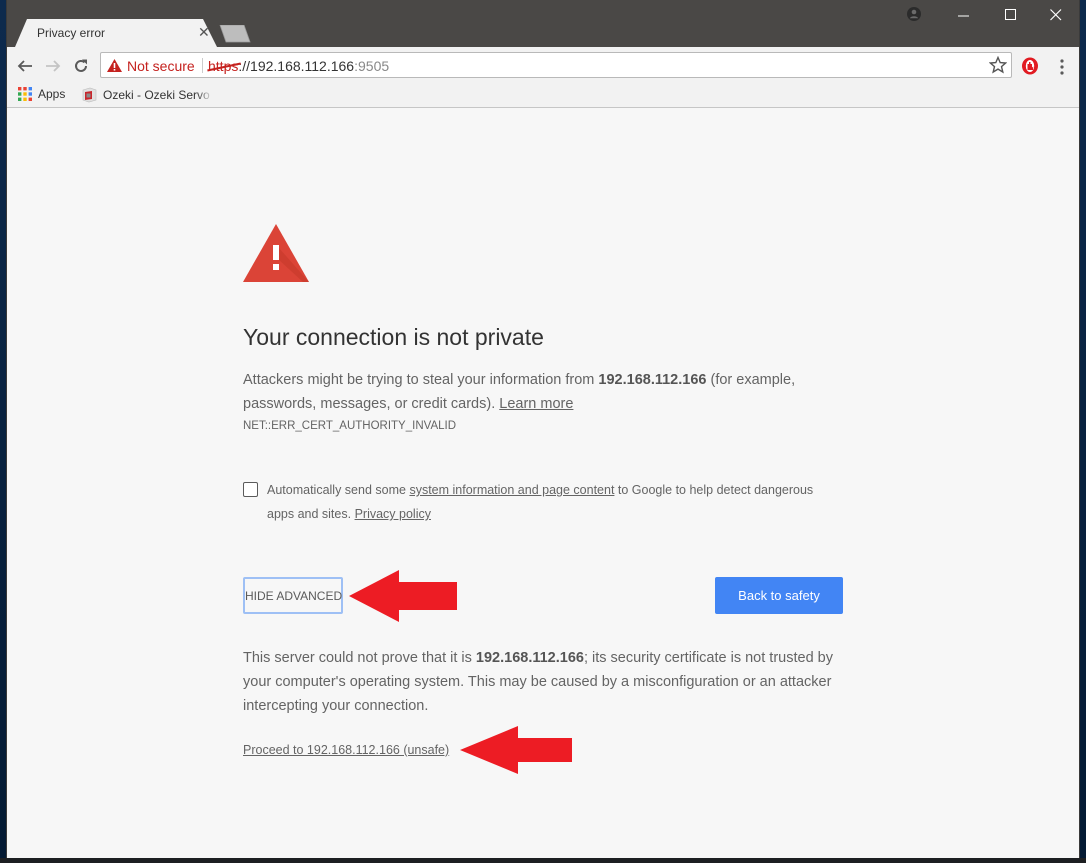 The width and height of the screenshot is (1086, 863). Describe the element at coordinates (116, 33) in the screenshot. I see `tab-privacy-error: Privacy error ✕` at that location.